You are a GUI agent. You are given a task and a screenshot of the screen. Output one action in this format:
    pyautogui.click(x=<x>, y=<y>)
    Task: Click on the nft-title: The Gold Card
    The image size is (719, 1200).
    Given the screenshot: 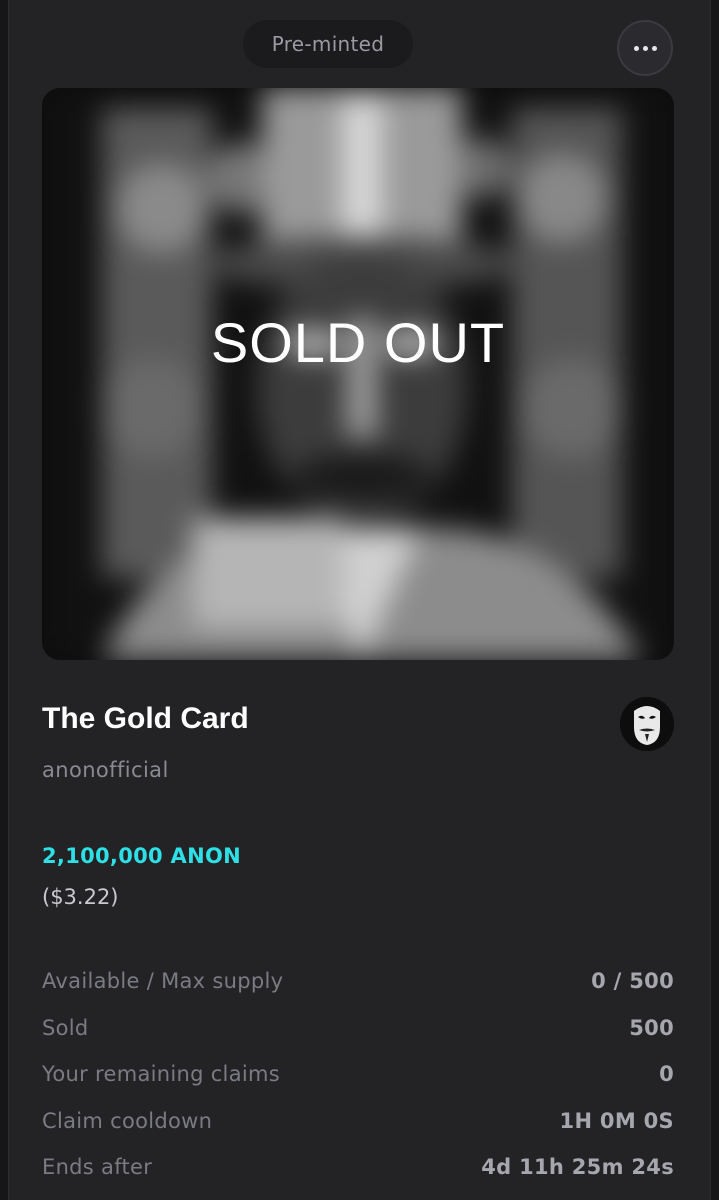 What is the action you would take?
    pyautogui.click(x=145, y=718)
    